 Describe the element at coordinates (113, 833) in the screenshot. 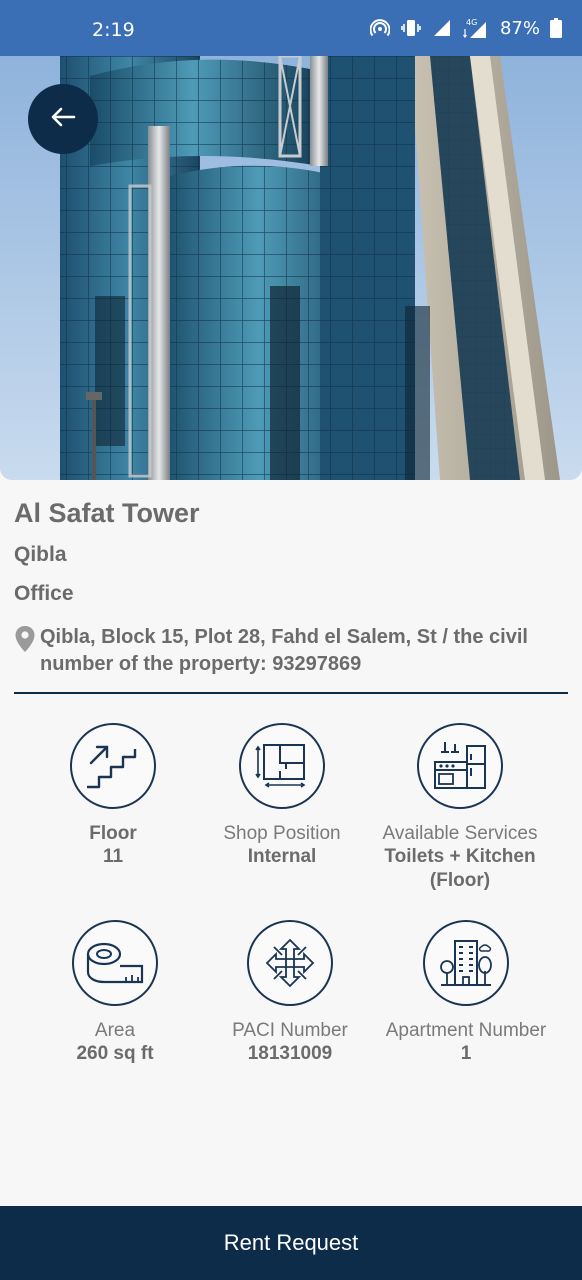

I see `feature-label: Floor` at that location.